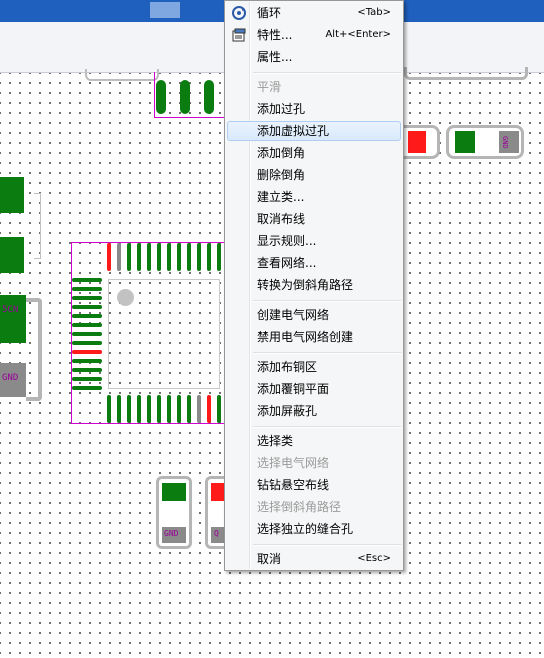 This screenshot has width=544, height=658. What do you see at coordinates (293, 389) in the screenshot?
I see `menu-item-label: 添加覆铜平面` at bounding box center [293, 389].